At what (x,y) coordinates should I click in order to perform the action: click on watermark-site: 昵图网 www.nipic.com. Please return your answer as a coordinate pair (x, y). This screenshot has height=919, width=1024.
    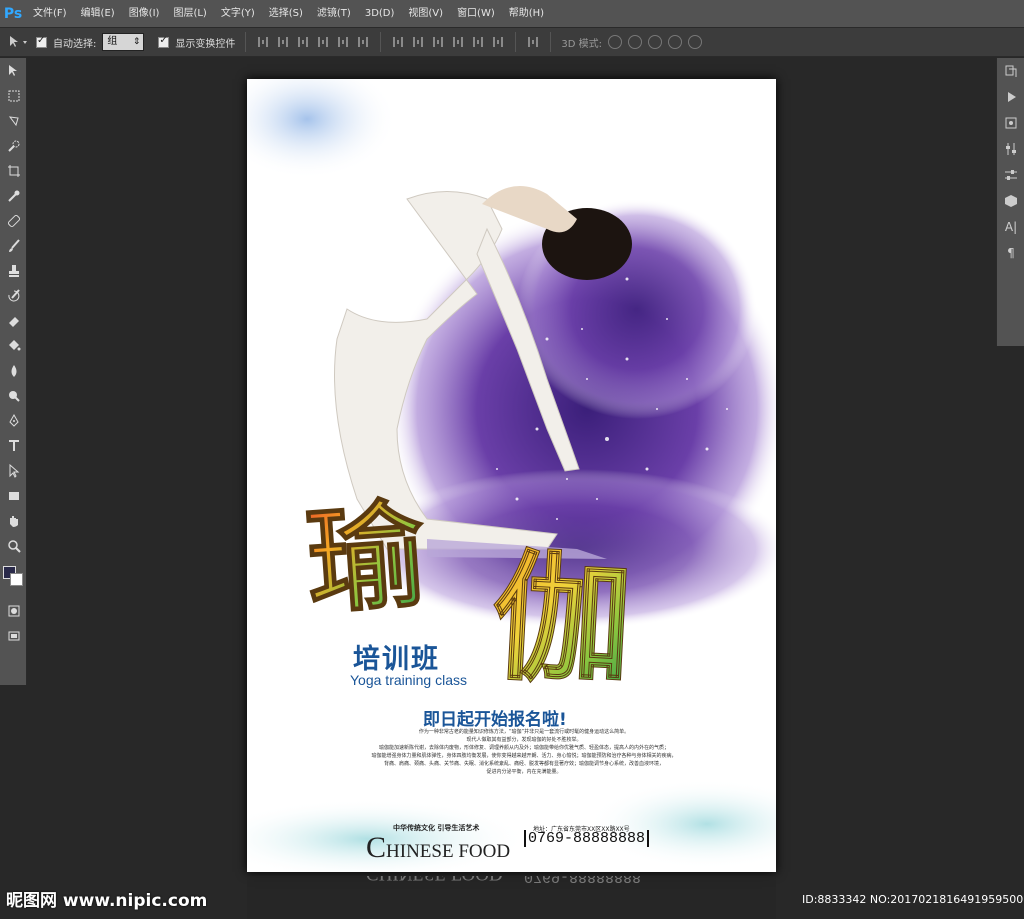
    Looking at the image, I should click on (107, 901).